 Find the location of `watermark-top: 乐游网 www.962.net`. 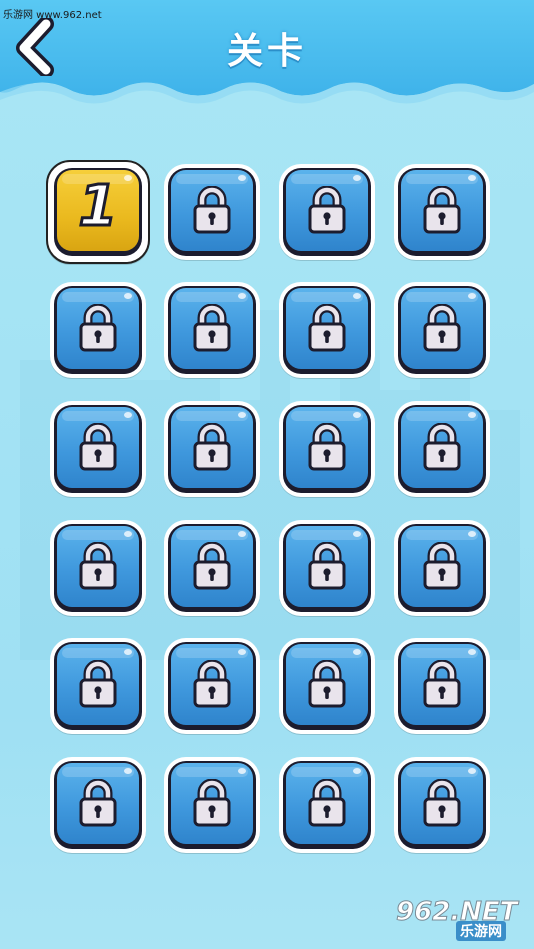

watermark-top: 乐游网 www.962.net is located at coordinates (52, 15).